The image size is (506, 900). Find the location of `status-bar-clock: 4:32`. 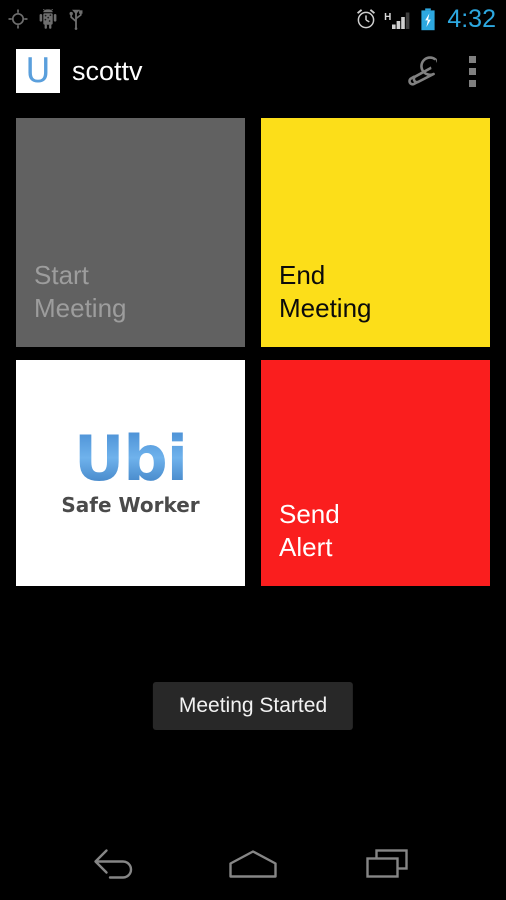

status-bar-clock: 4:32 is located at coordinates (471, 18).